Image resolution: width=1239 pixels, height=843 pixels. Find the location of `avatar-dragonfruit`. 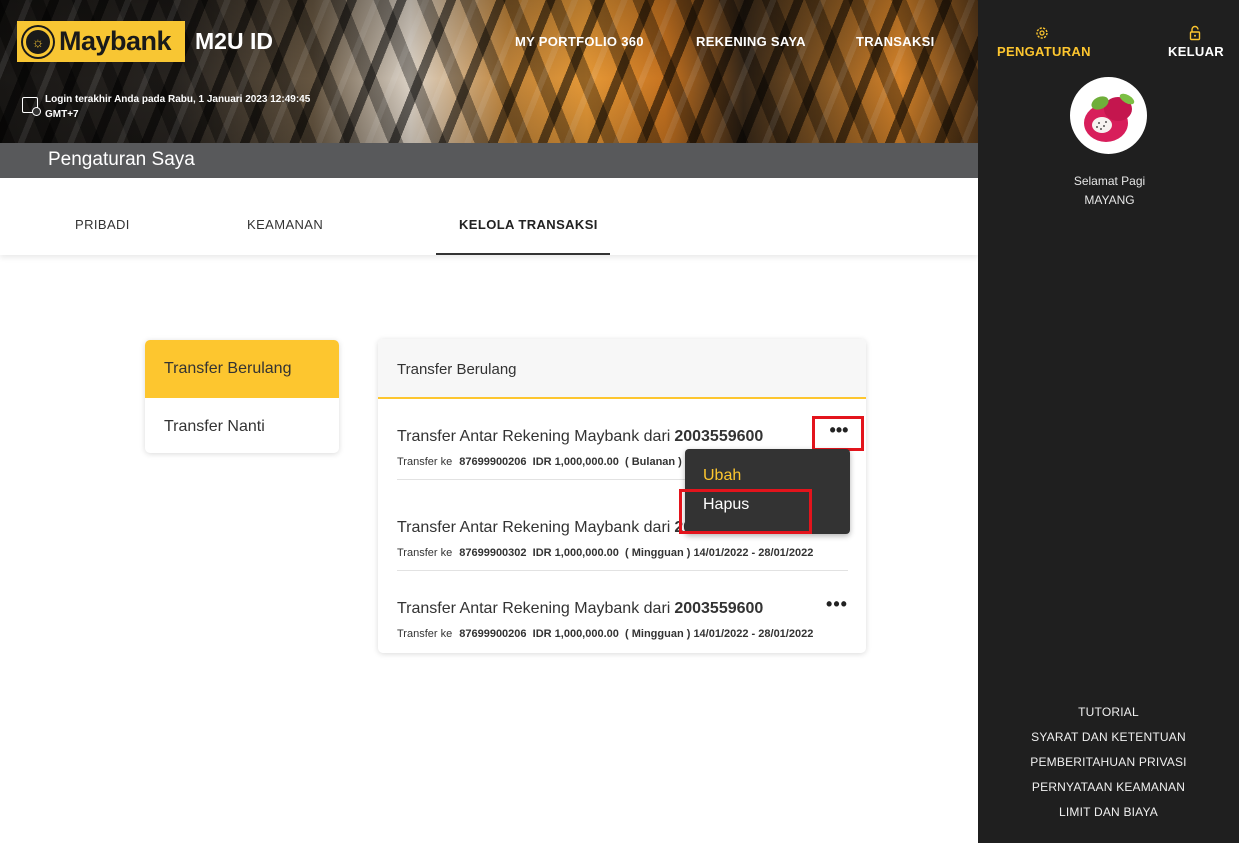

avatar-dragonfruit is located at coordinates (1108, 115).